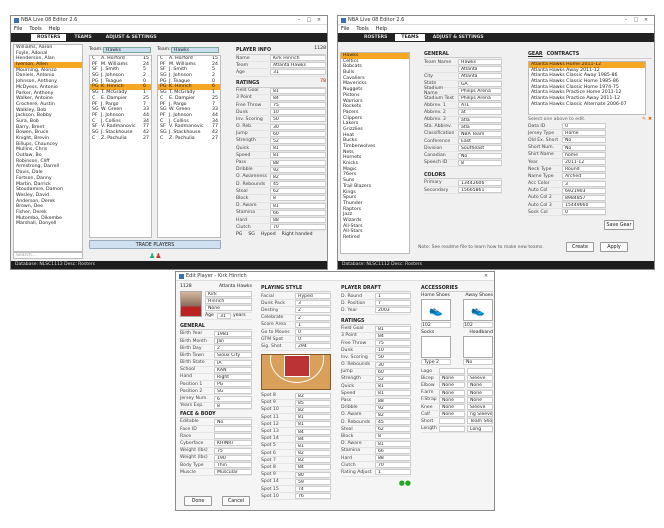  What do you see at coordinates (298, 184) in the screenshot?
I see `field-value: 45` at bounding box center [298, 184].